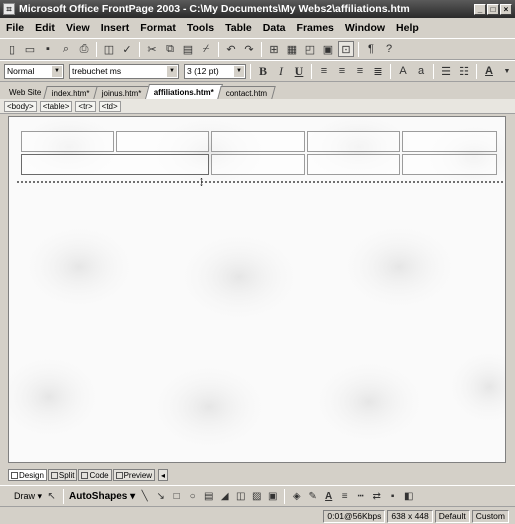  What do you see at coordinates (208, 496) in the screenshot?
I see `textbox-icon: ▤` at bounding box center [208, 496].